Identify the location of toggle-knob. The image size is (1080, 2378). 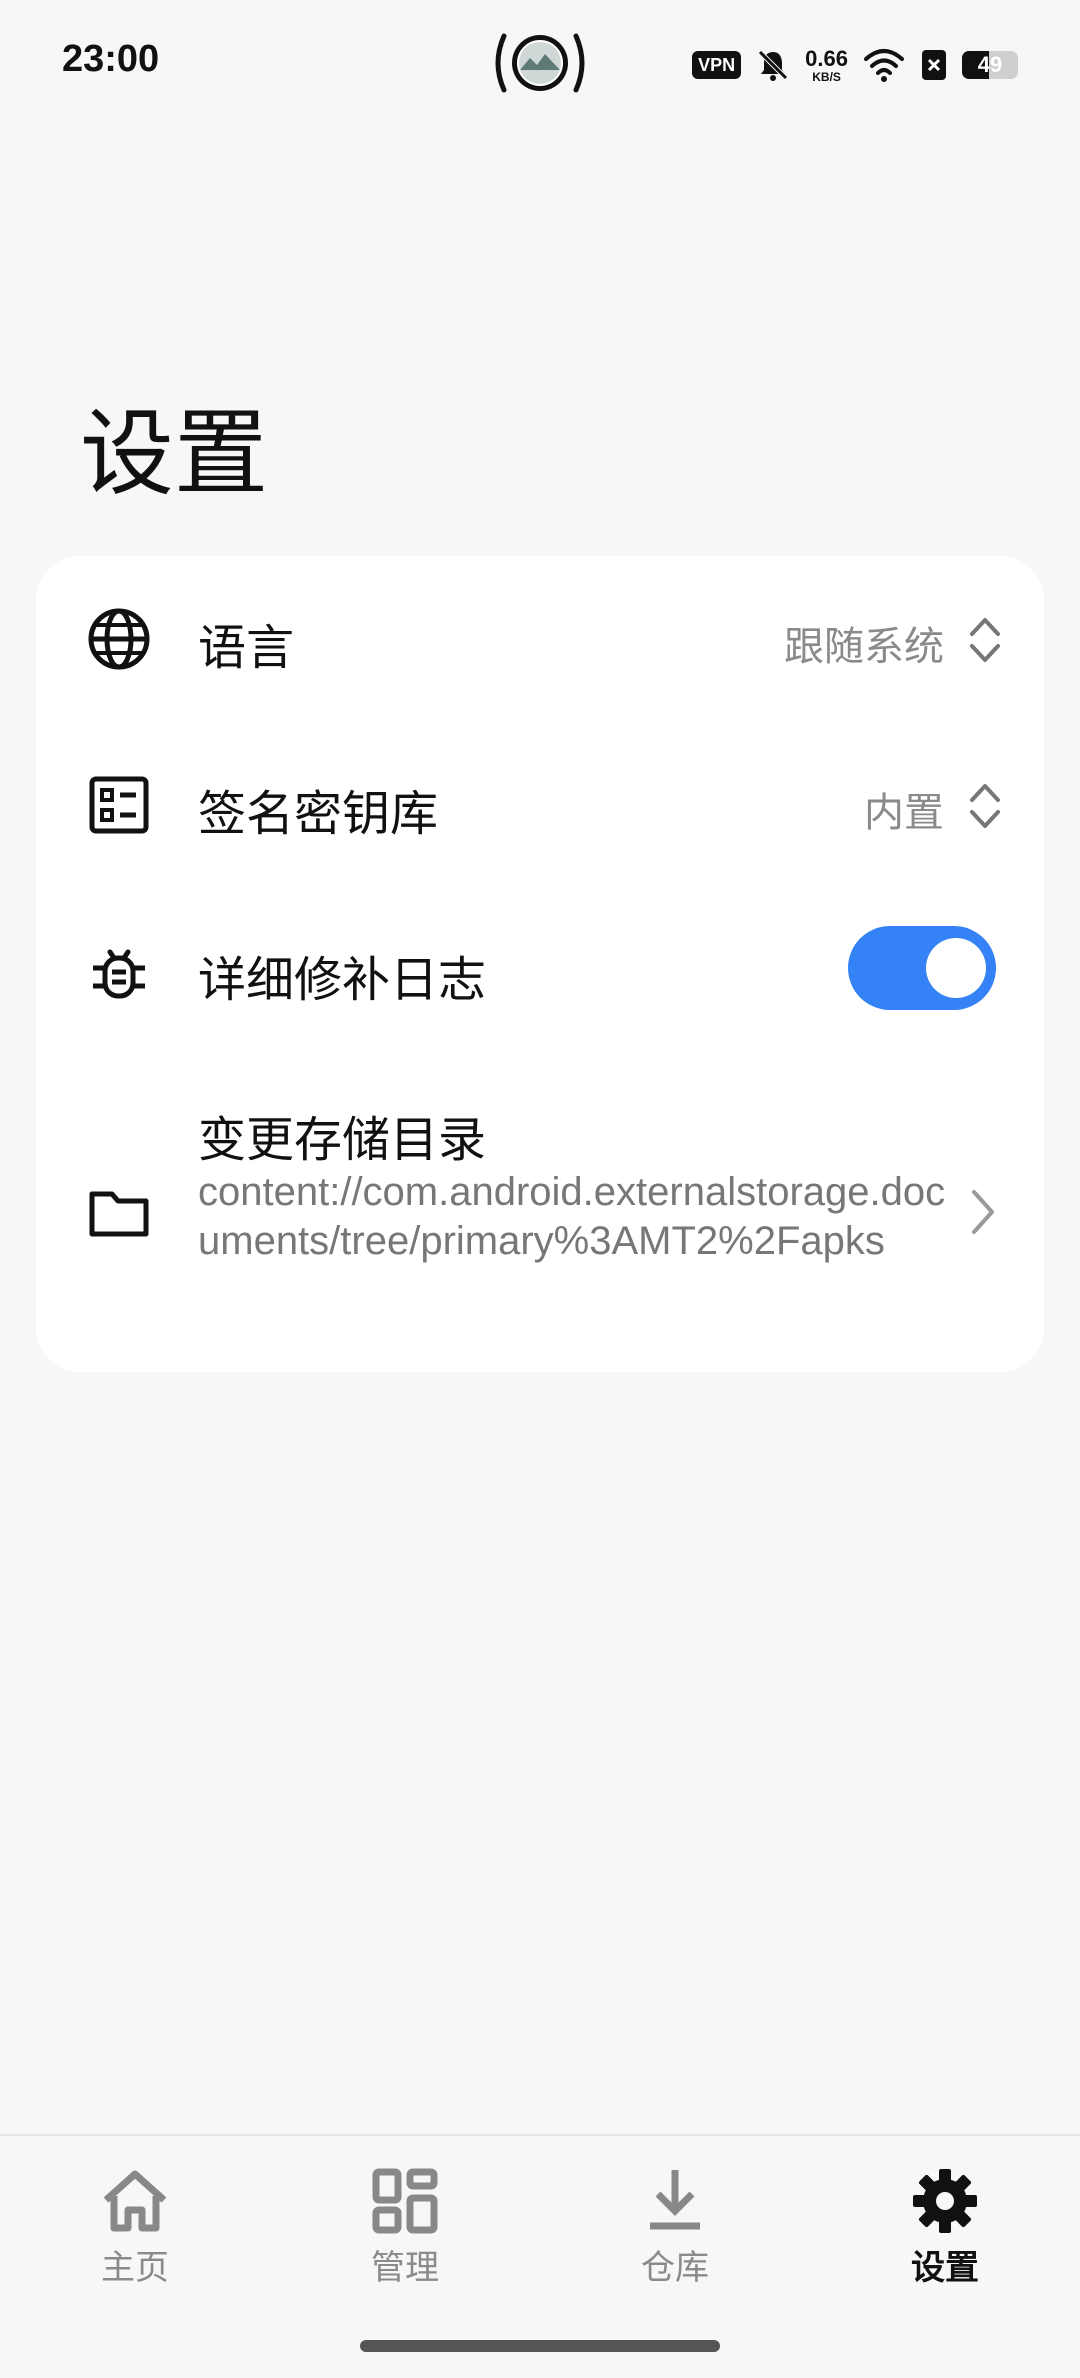
(956, 968).